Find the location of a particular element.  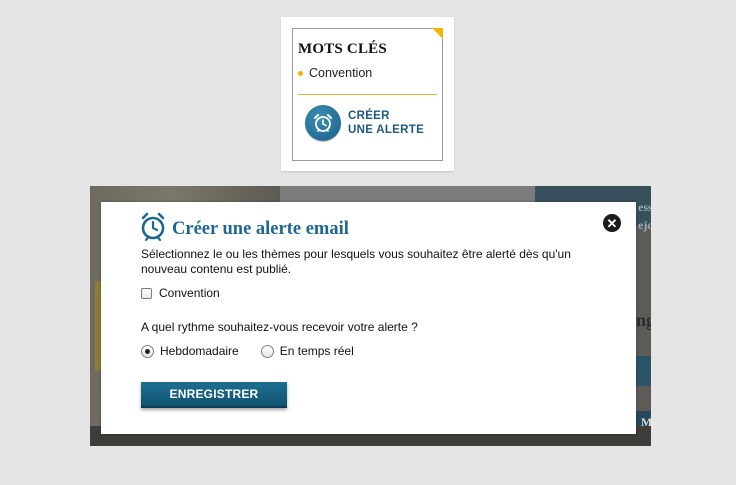

keywords-title: MOTS CLÉS is located at coordinates (342, 49).